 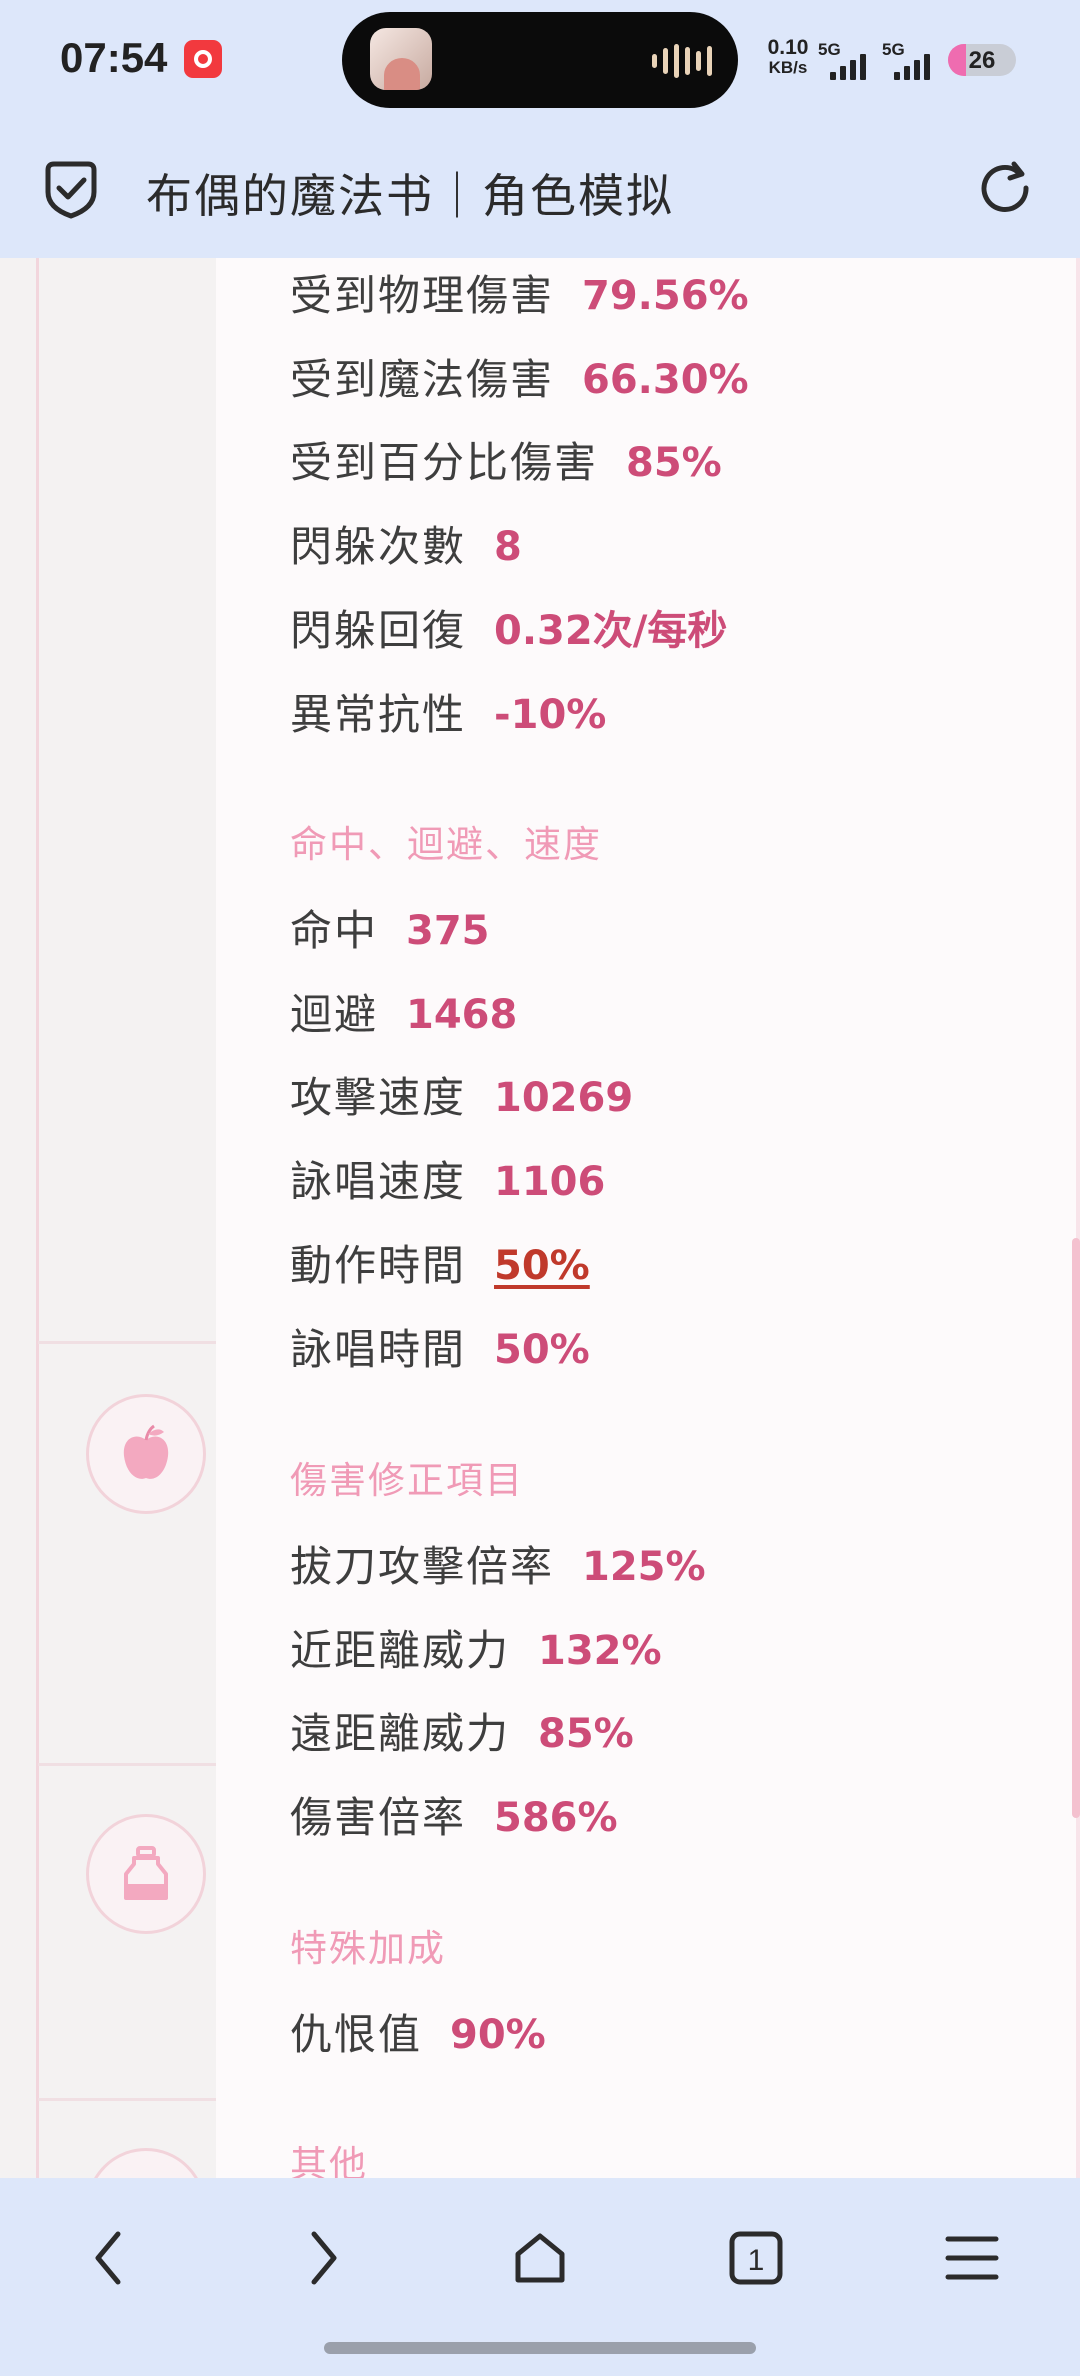 I want to click on signal-strength-icon-2: 5G, so click(x=906, y=60).